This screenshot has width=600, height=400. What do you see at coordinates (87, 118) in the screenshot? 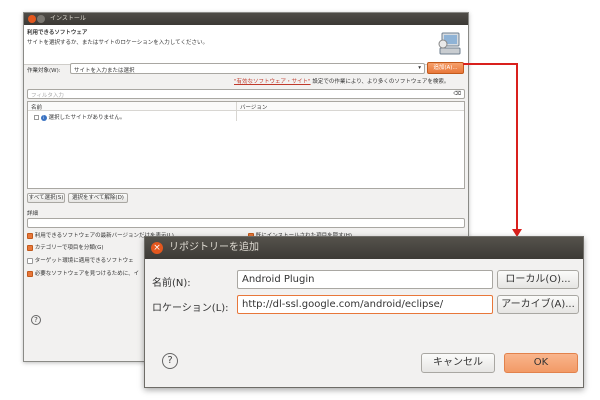
I see `table-message: 選択したサイトがありません。` at bounding box center [87, 118].